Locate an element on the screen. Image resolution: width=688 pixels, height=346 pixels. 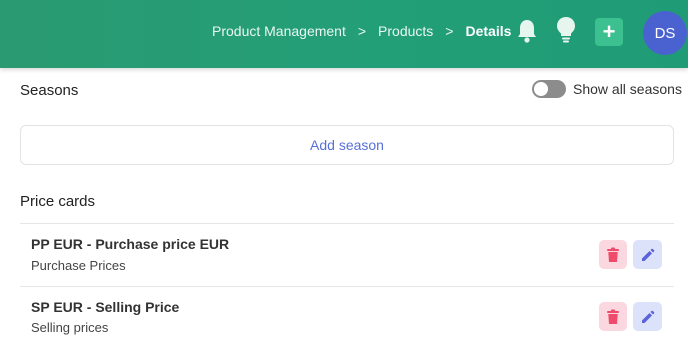
breadcrumb: Product Management > Products > Details is located at coordinates (361, 31).